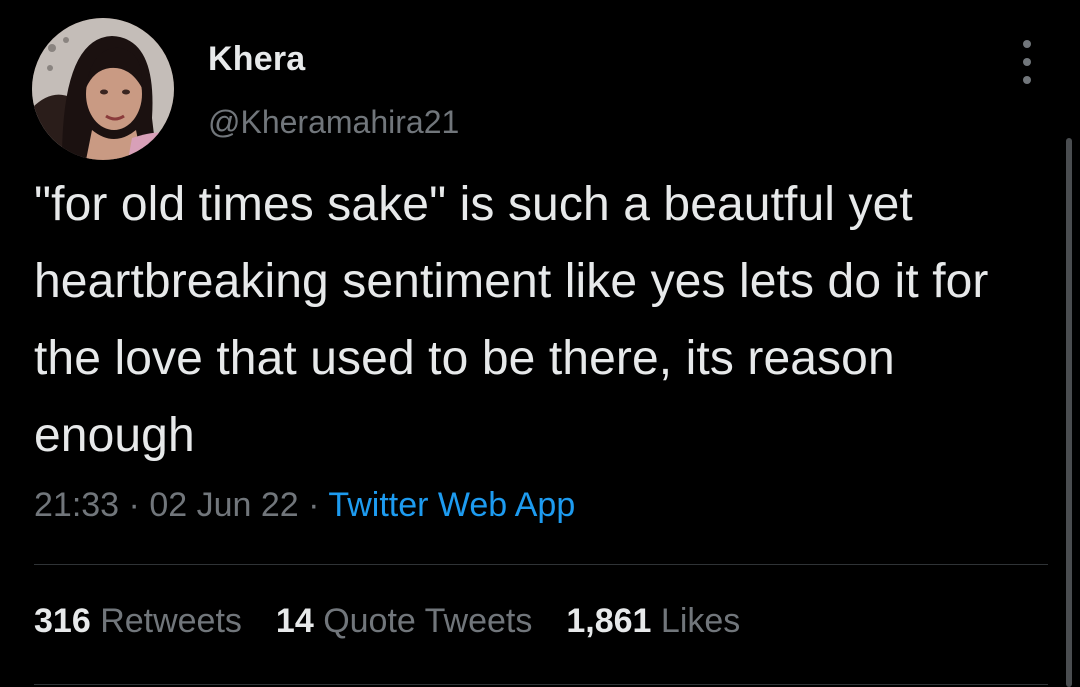 Image resolution: width=1080 pixels, height=687 pixels. What do you see at coordinates (171, 621) in the screenshot?
I see `retweets-label: Retweets` at bounding box center [171, 621].